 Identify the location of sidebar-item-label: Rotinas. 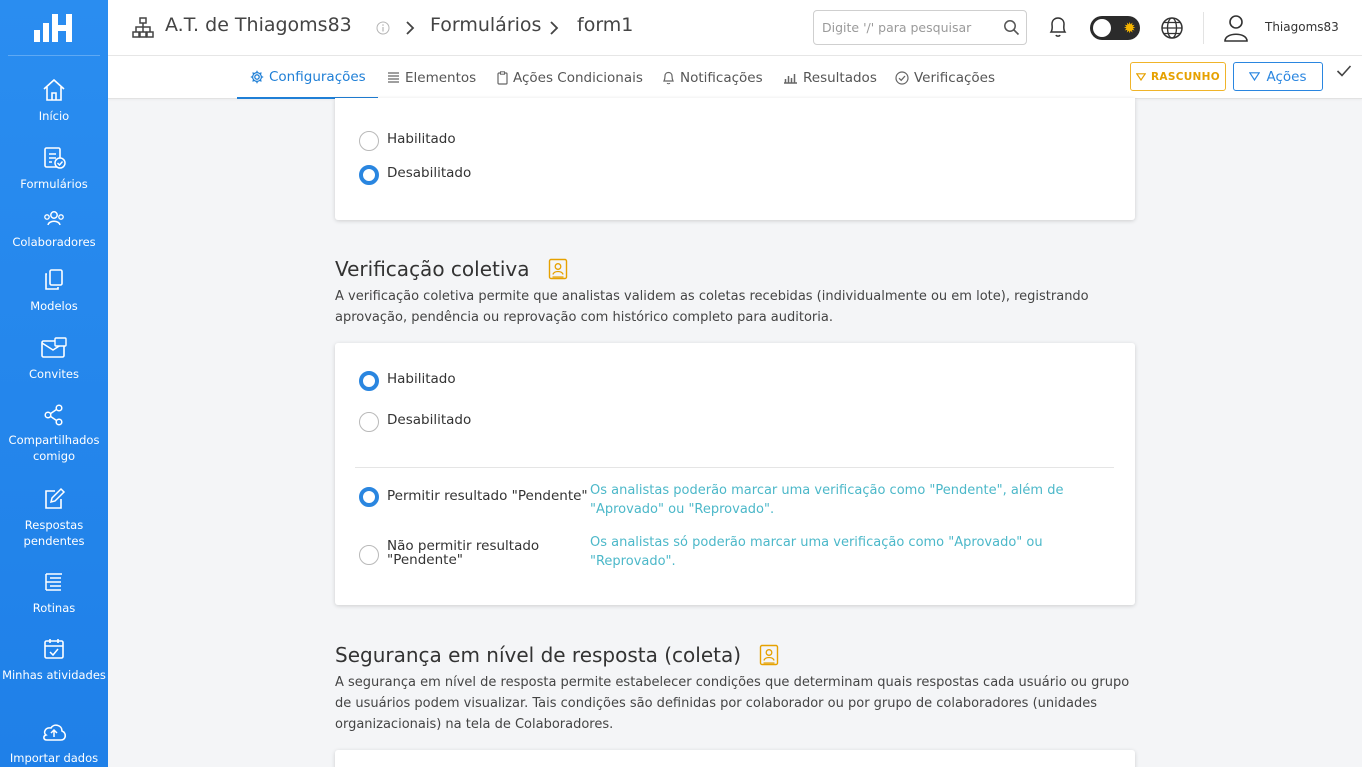
(54, 608).